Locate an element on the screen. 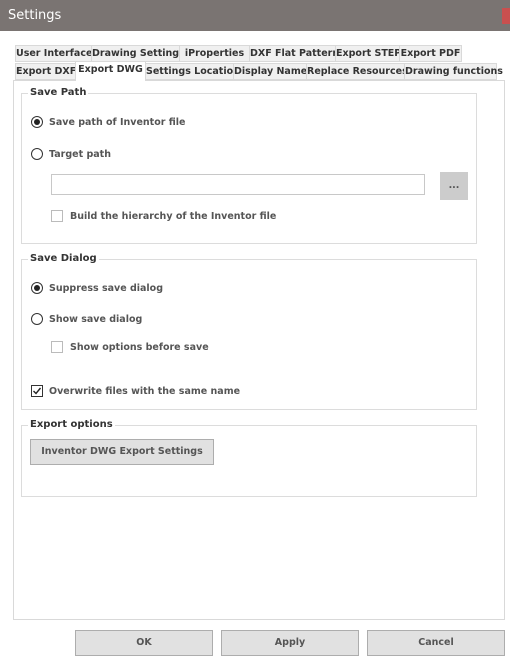 The height and width of the screenshot is (662, 510). radio-label: Suppress save dialog is located at coordinates (106, 288).